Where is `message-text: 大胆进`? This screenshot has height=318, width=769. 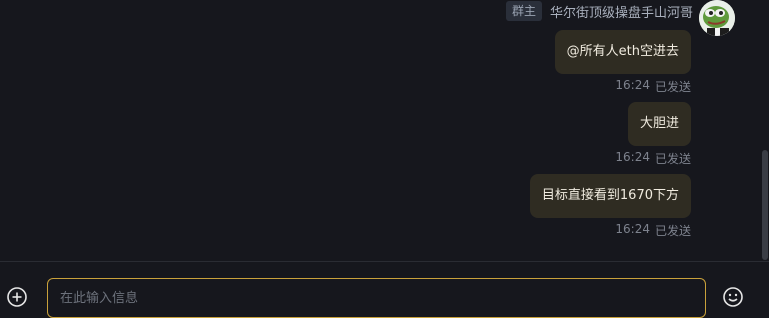
message-text: 大胆进 is located at coordinates (659, 123).